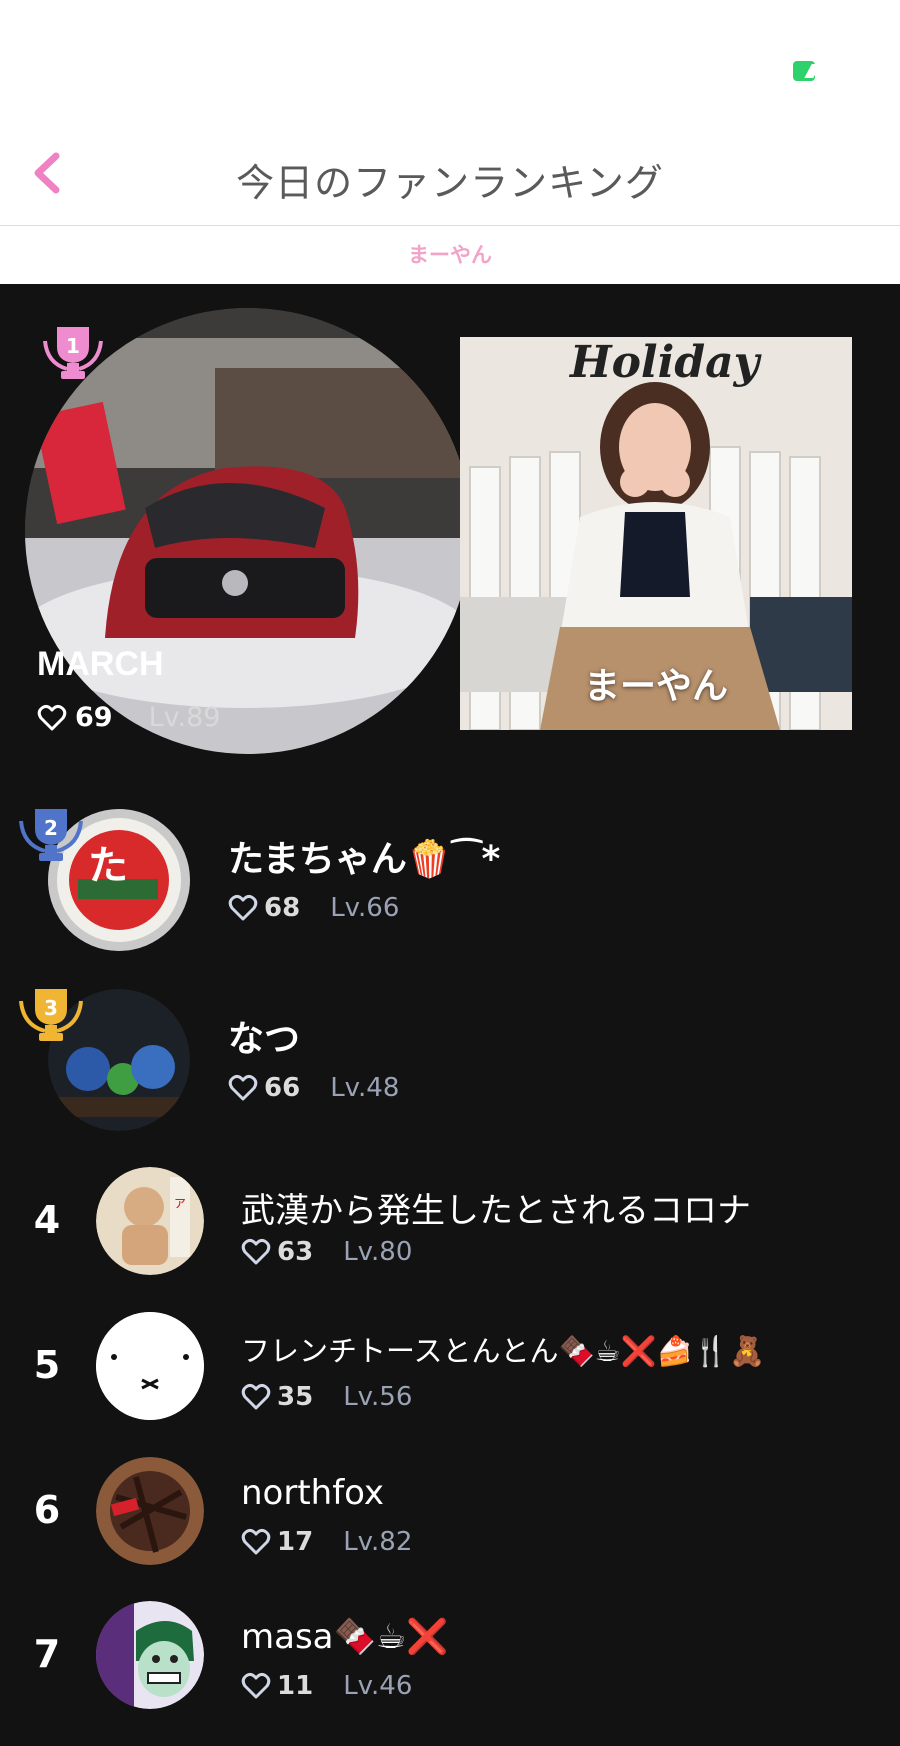 The image size is (900, 1746). I want to click on level: Lv.82, so click(378, 1542).